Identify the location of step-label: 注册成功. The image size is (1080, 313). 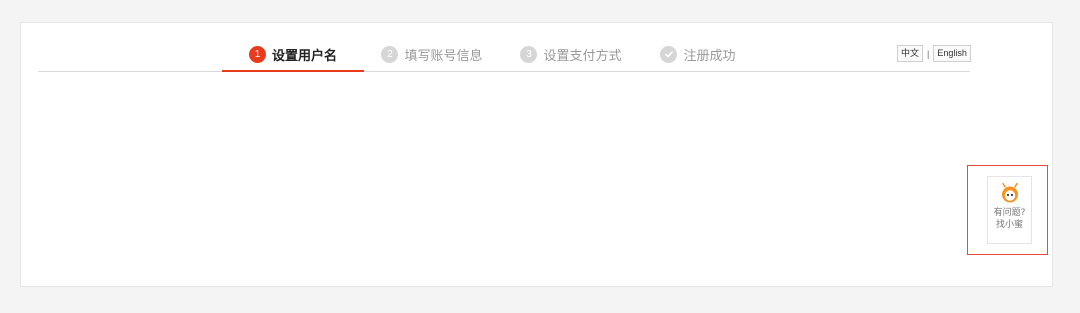
(709, 56).